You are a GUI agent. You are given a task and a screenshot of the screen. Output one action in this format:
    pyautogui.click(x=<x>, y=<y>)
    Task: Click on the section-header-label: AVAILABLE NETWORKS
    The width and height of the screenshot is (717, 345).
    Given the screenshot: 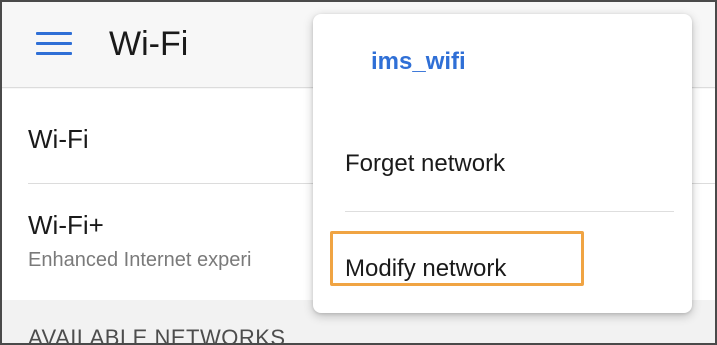 What is the action you would take?
    pyautogui.click(x=157, y=335)
    